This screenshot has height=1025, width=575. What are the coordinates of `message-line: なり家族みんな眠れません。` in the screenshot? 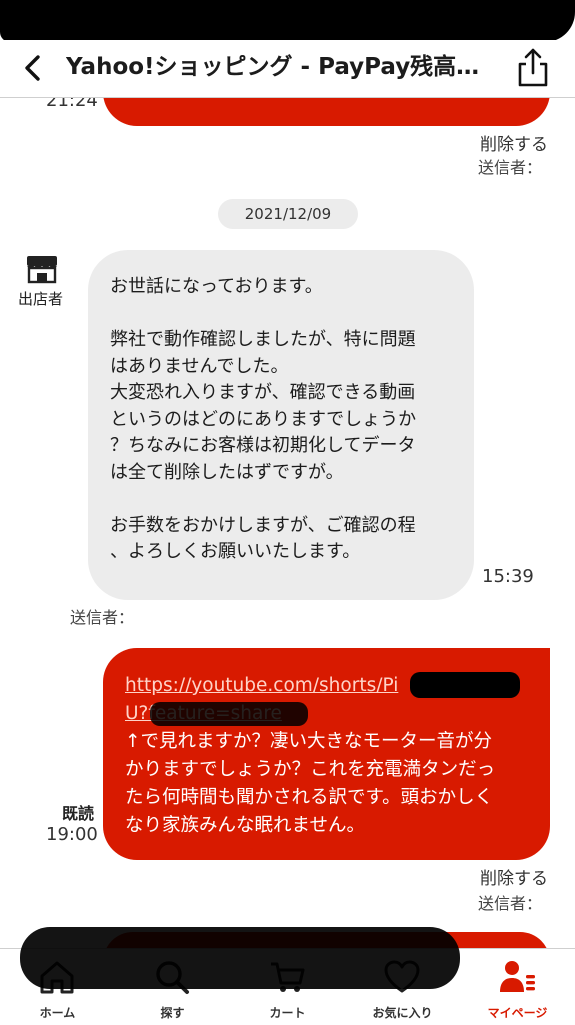 It's located at (245, 825).